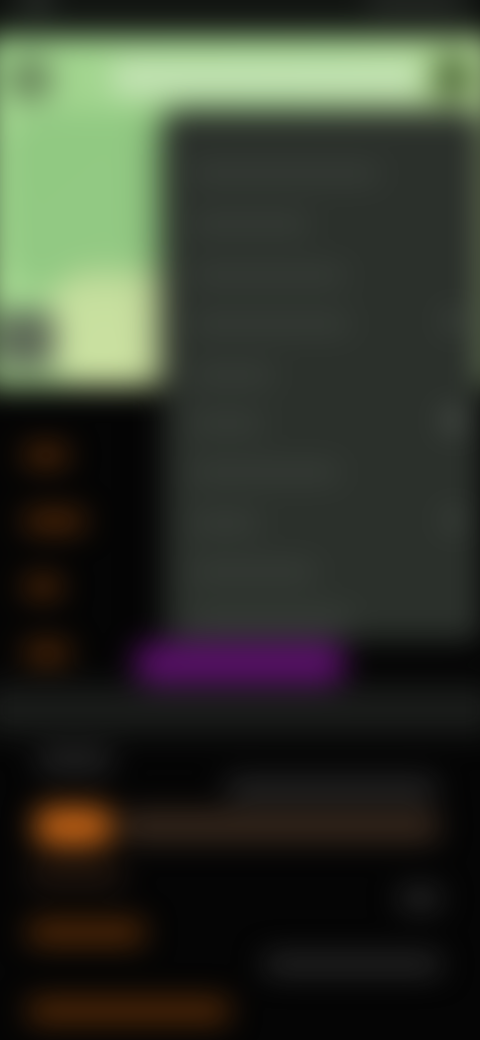 This screenshot has width=480, height=1040. I want to click on section-meta, so click(331, 788).